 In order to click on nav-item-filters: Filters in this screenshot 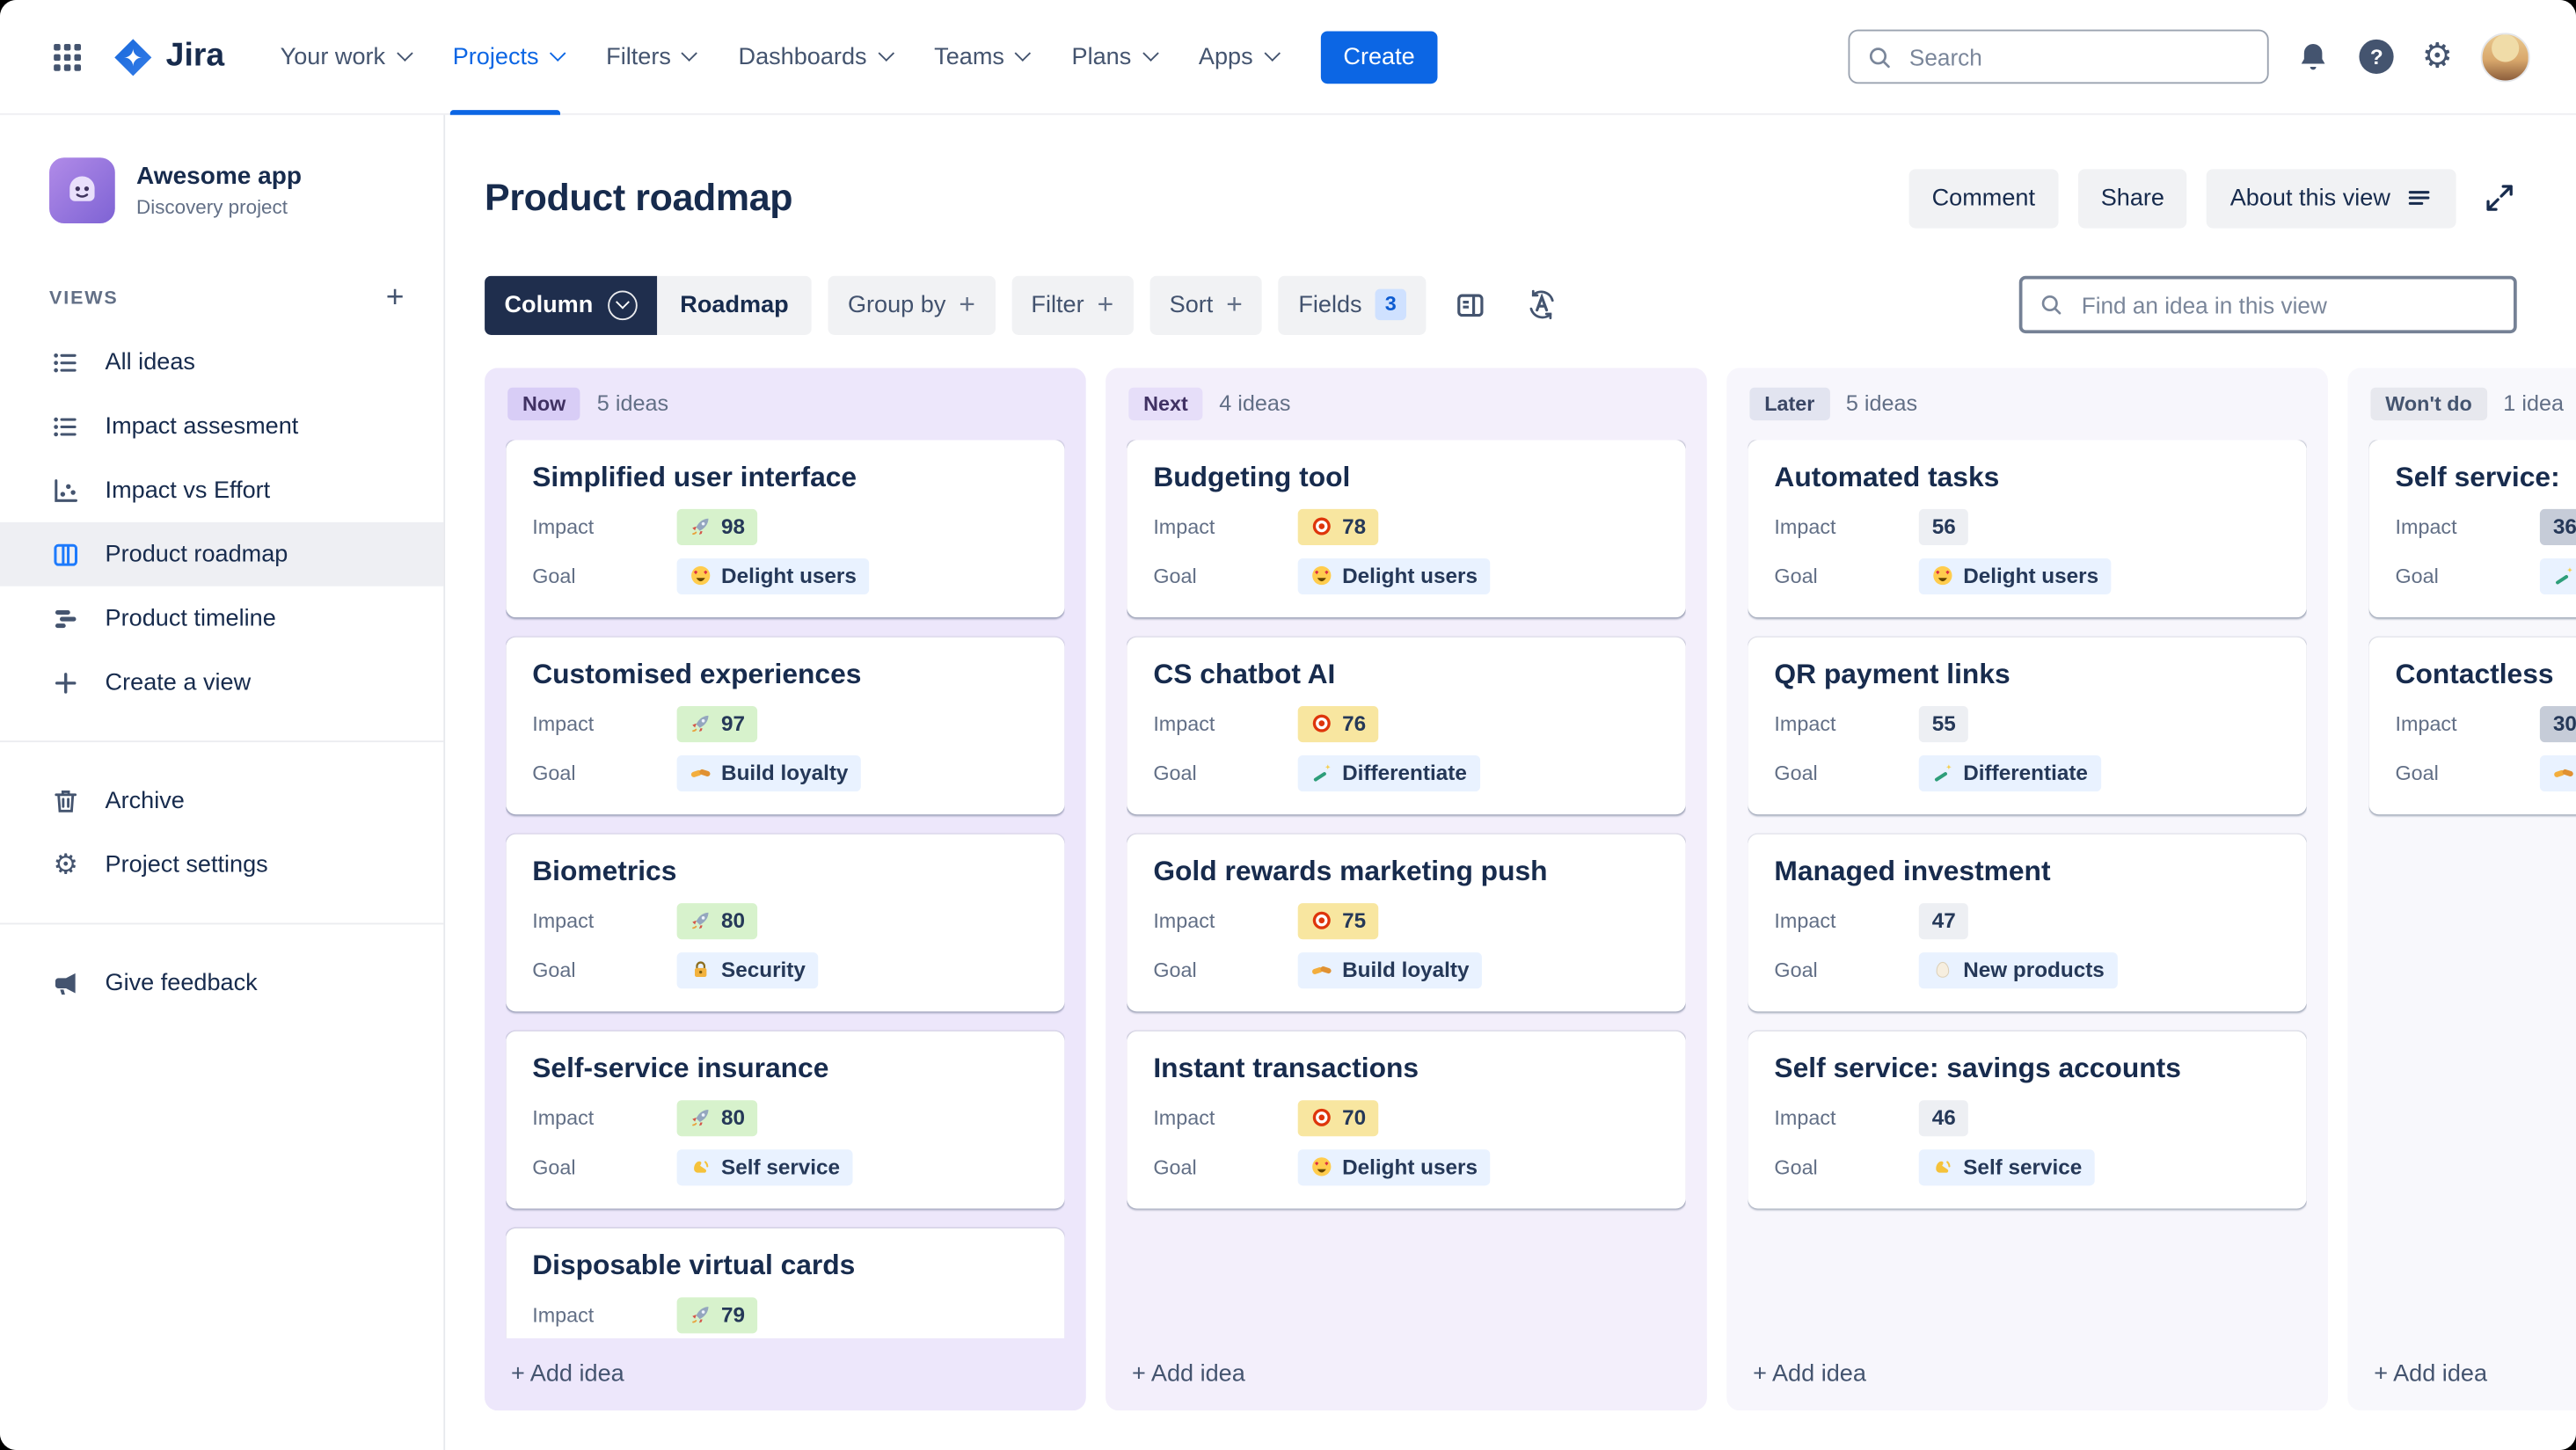, I will do `click(652, 57)`.